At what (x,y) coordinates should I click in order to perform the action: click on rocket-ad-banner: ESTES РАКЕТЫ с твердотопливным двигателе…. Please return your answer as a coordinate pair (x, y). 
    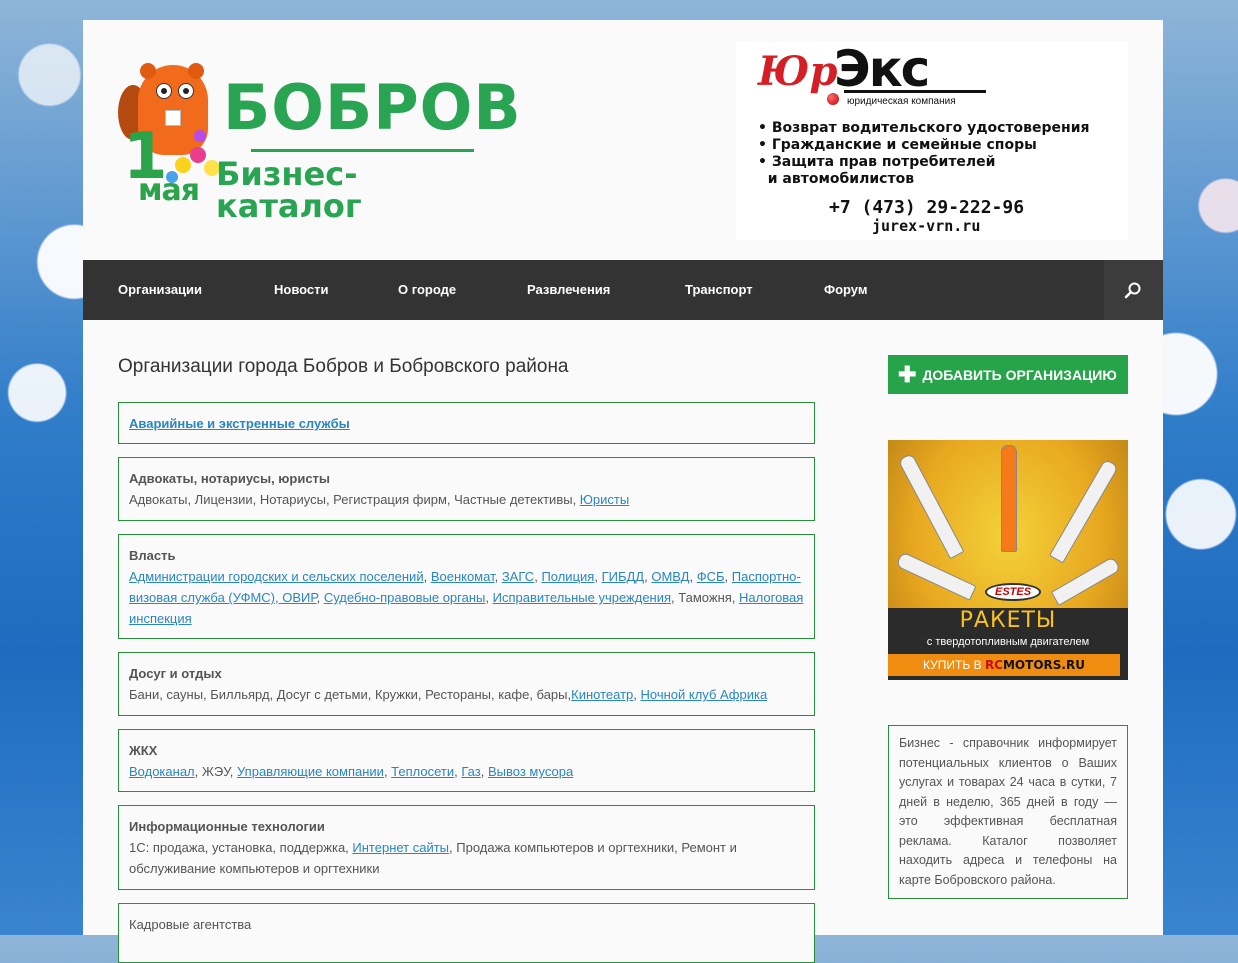
    Looking at the image, I should click on (1008, 560).